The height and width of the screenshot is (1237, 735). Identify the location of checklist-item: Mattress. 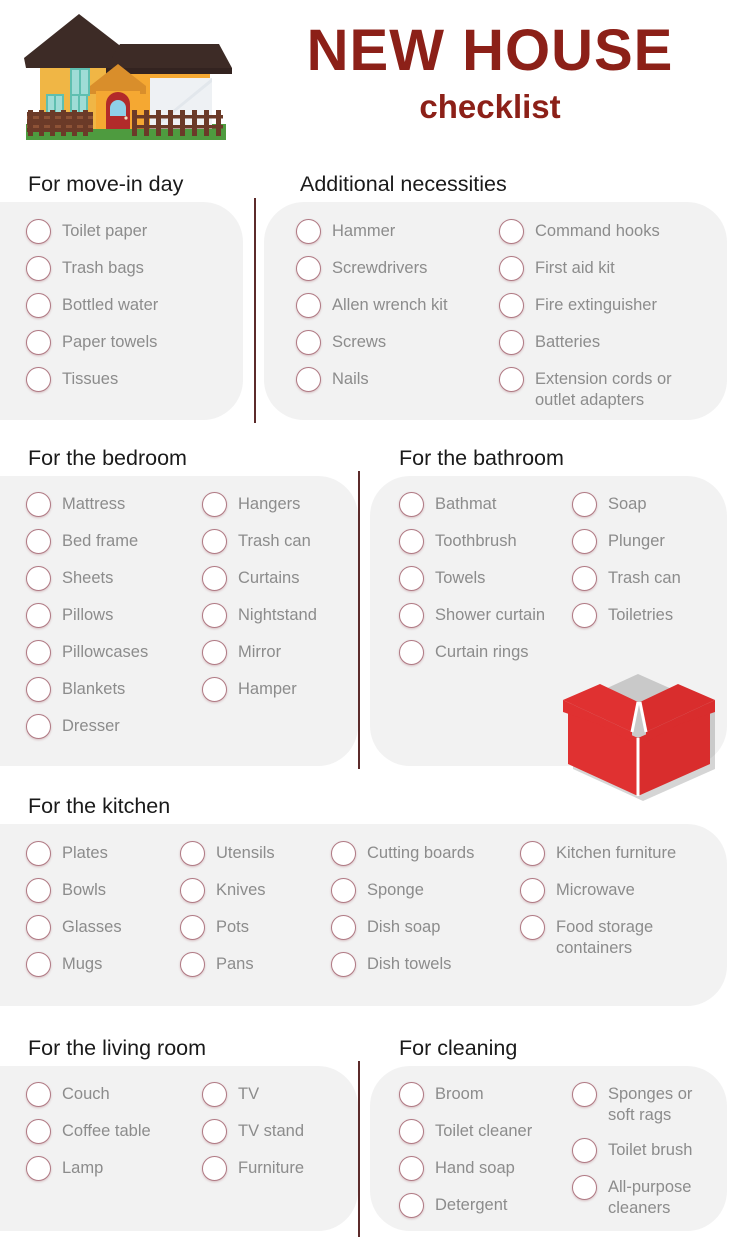
(106, 504).